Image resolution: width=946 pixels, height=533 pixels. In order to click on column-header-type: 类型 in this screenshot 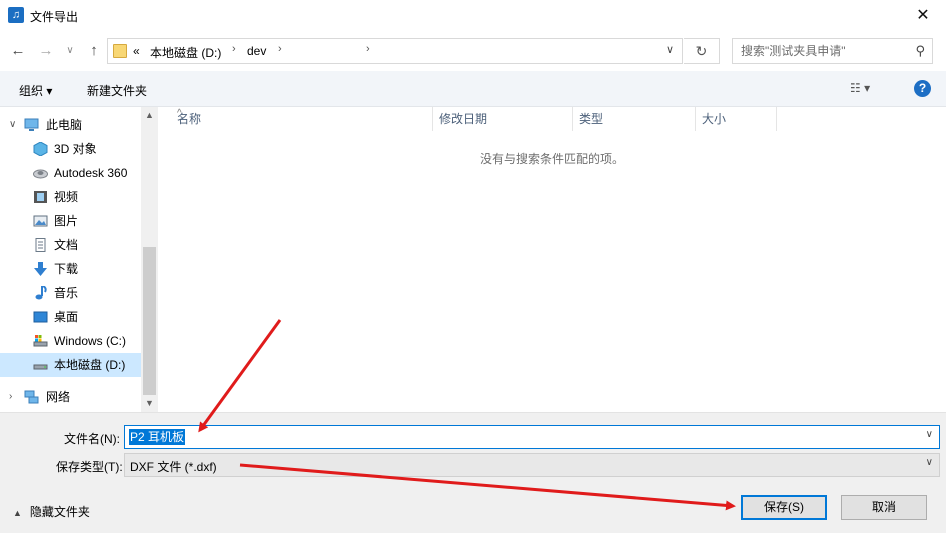, I will do `click(634, 119)`.